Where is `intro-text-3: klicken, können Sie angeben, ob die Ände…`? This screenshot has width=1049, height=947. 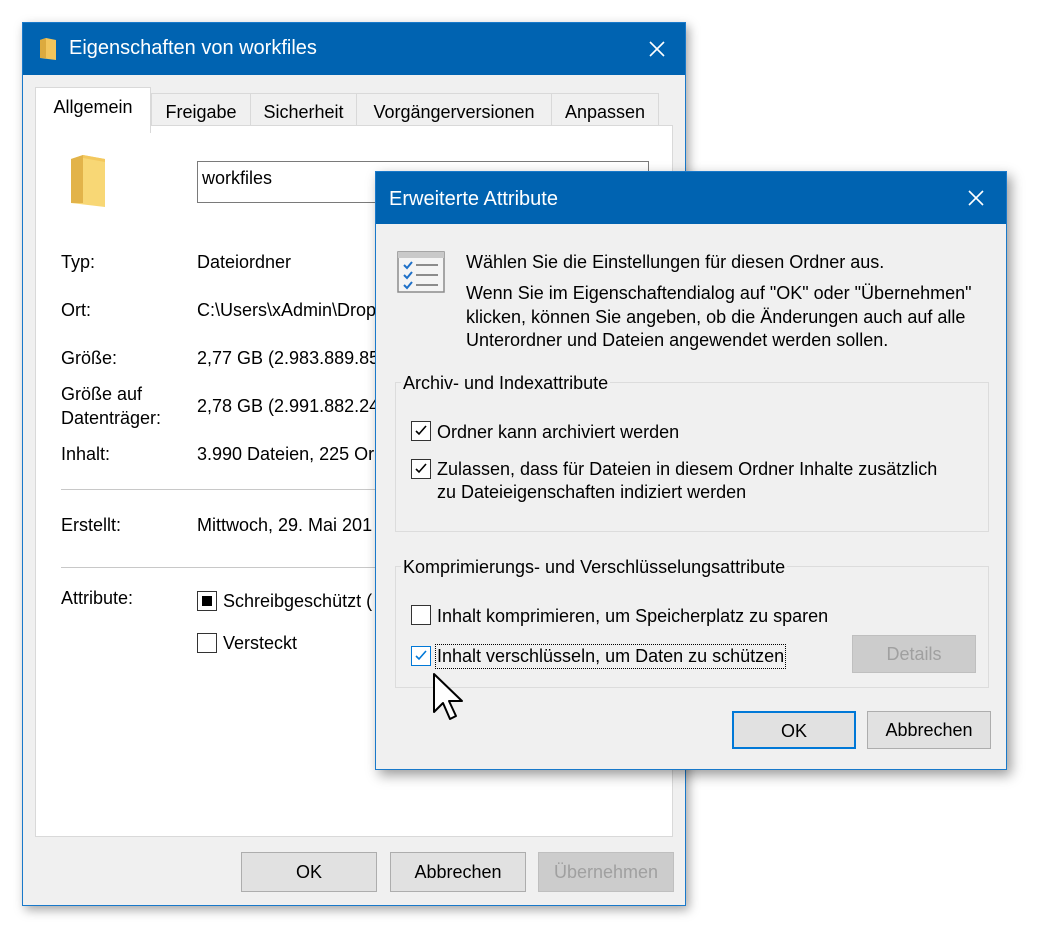
intro-text-3: klicken, können Sie angeben, ob die Ände… is located at coordinates (716, 317).